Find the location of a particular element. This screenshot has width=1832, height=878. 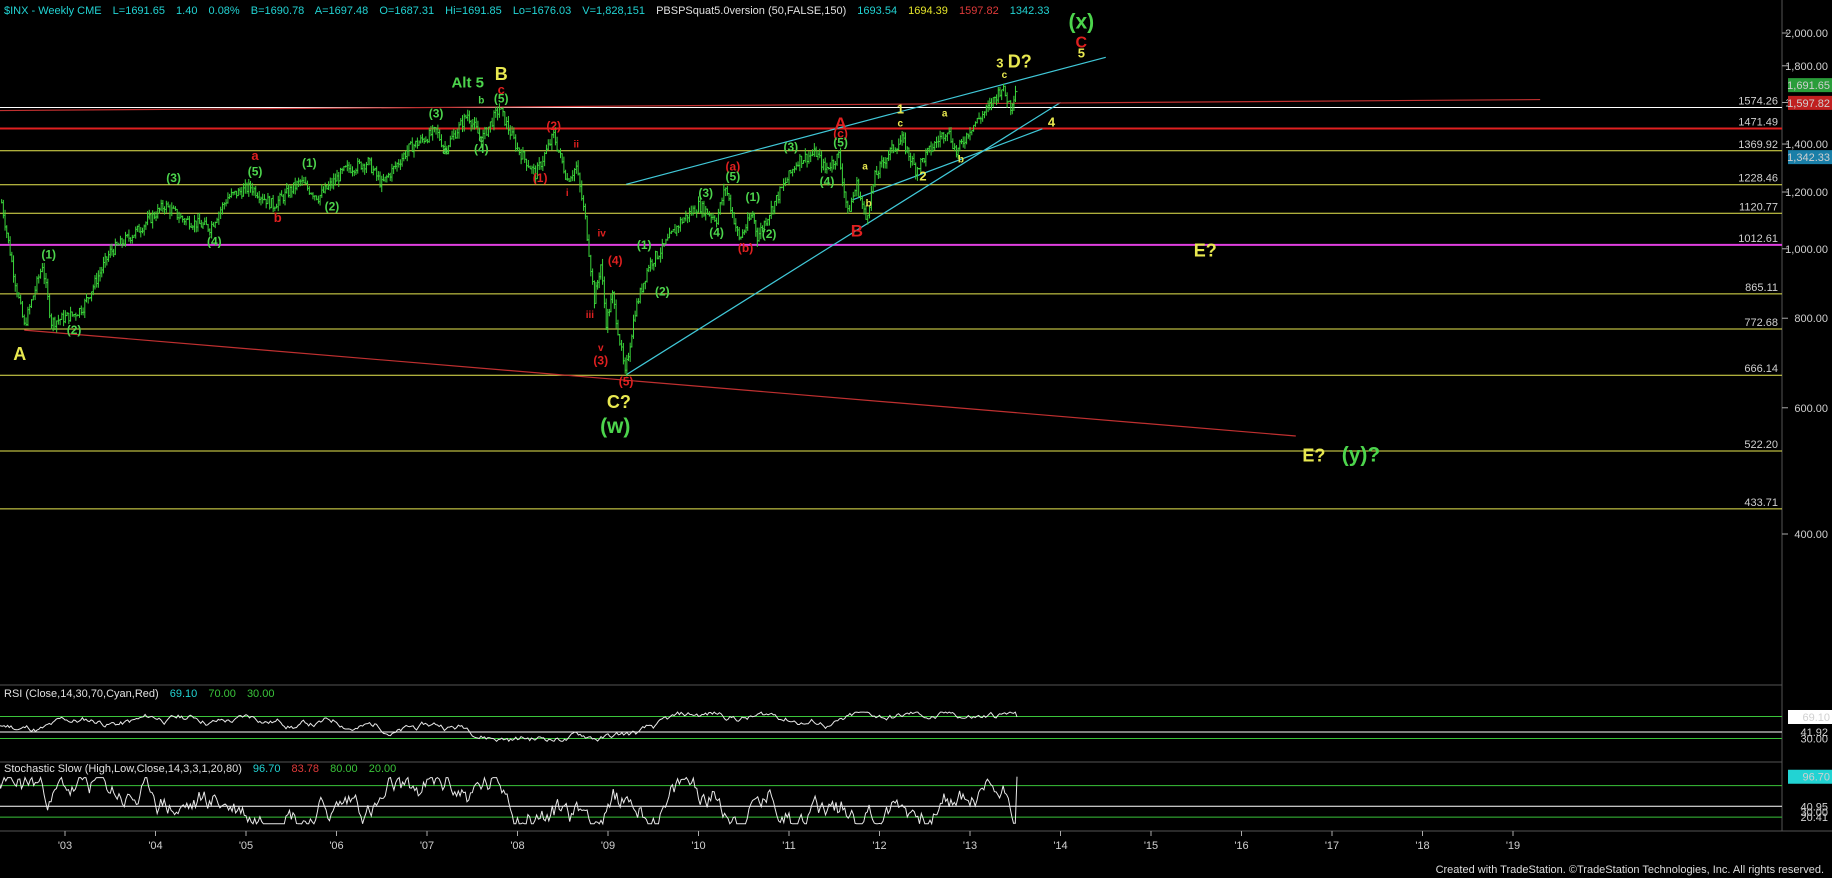

wave-label: (y)? is located at coordinates (1361, 454).